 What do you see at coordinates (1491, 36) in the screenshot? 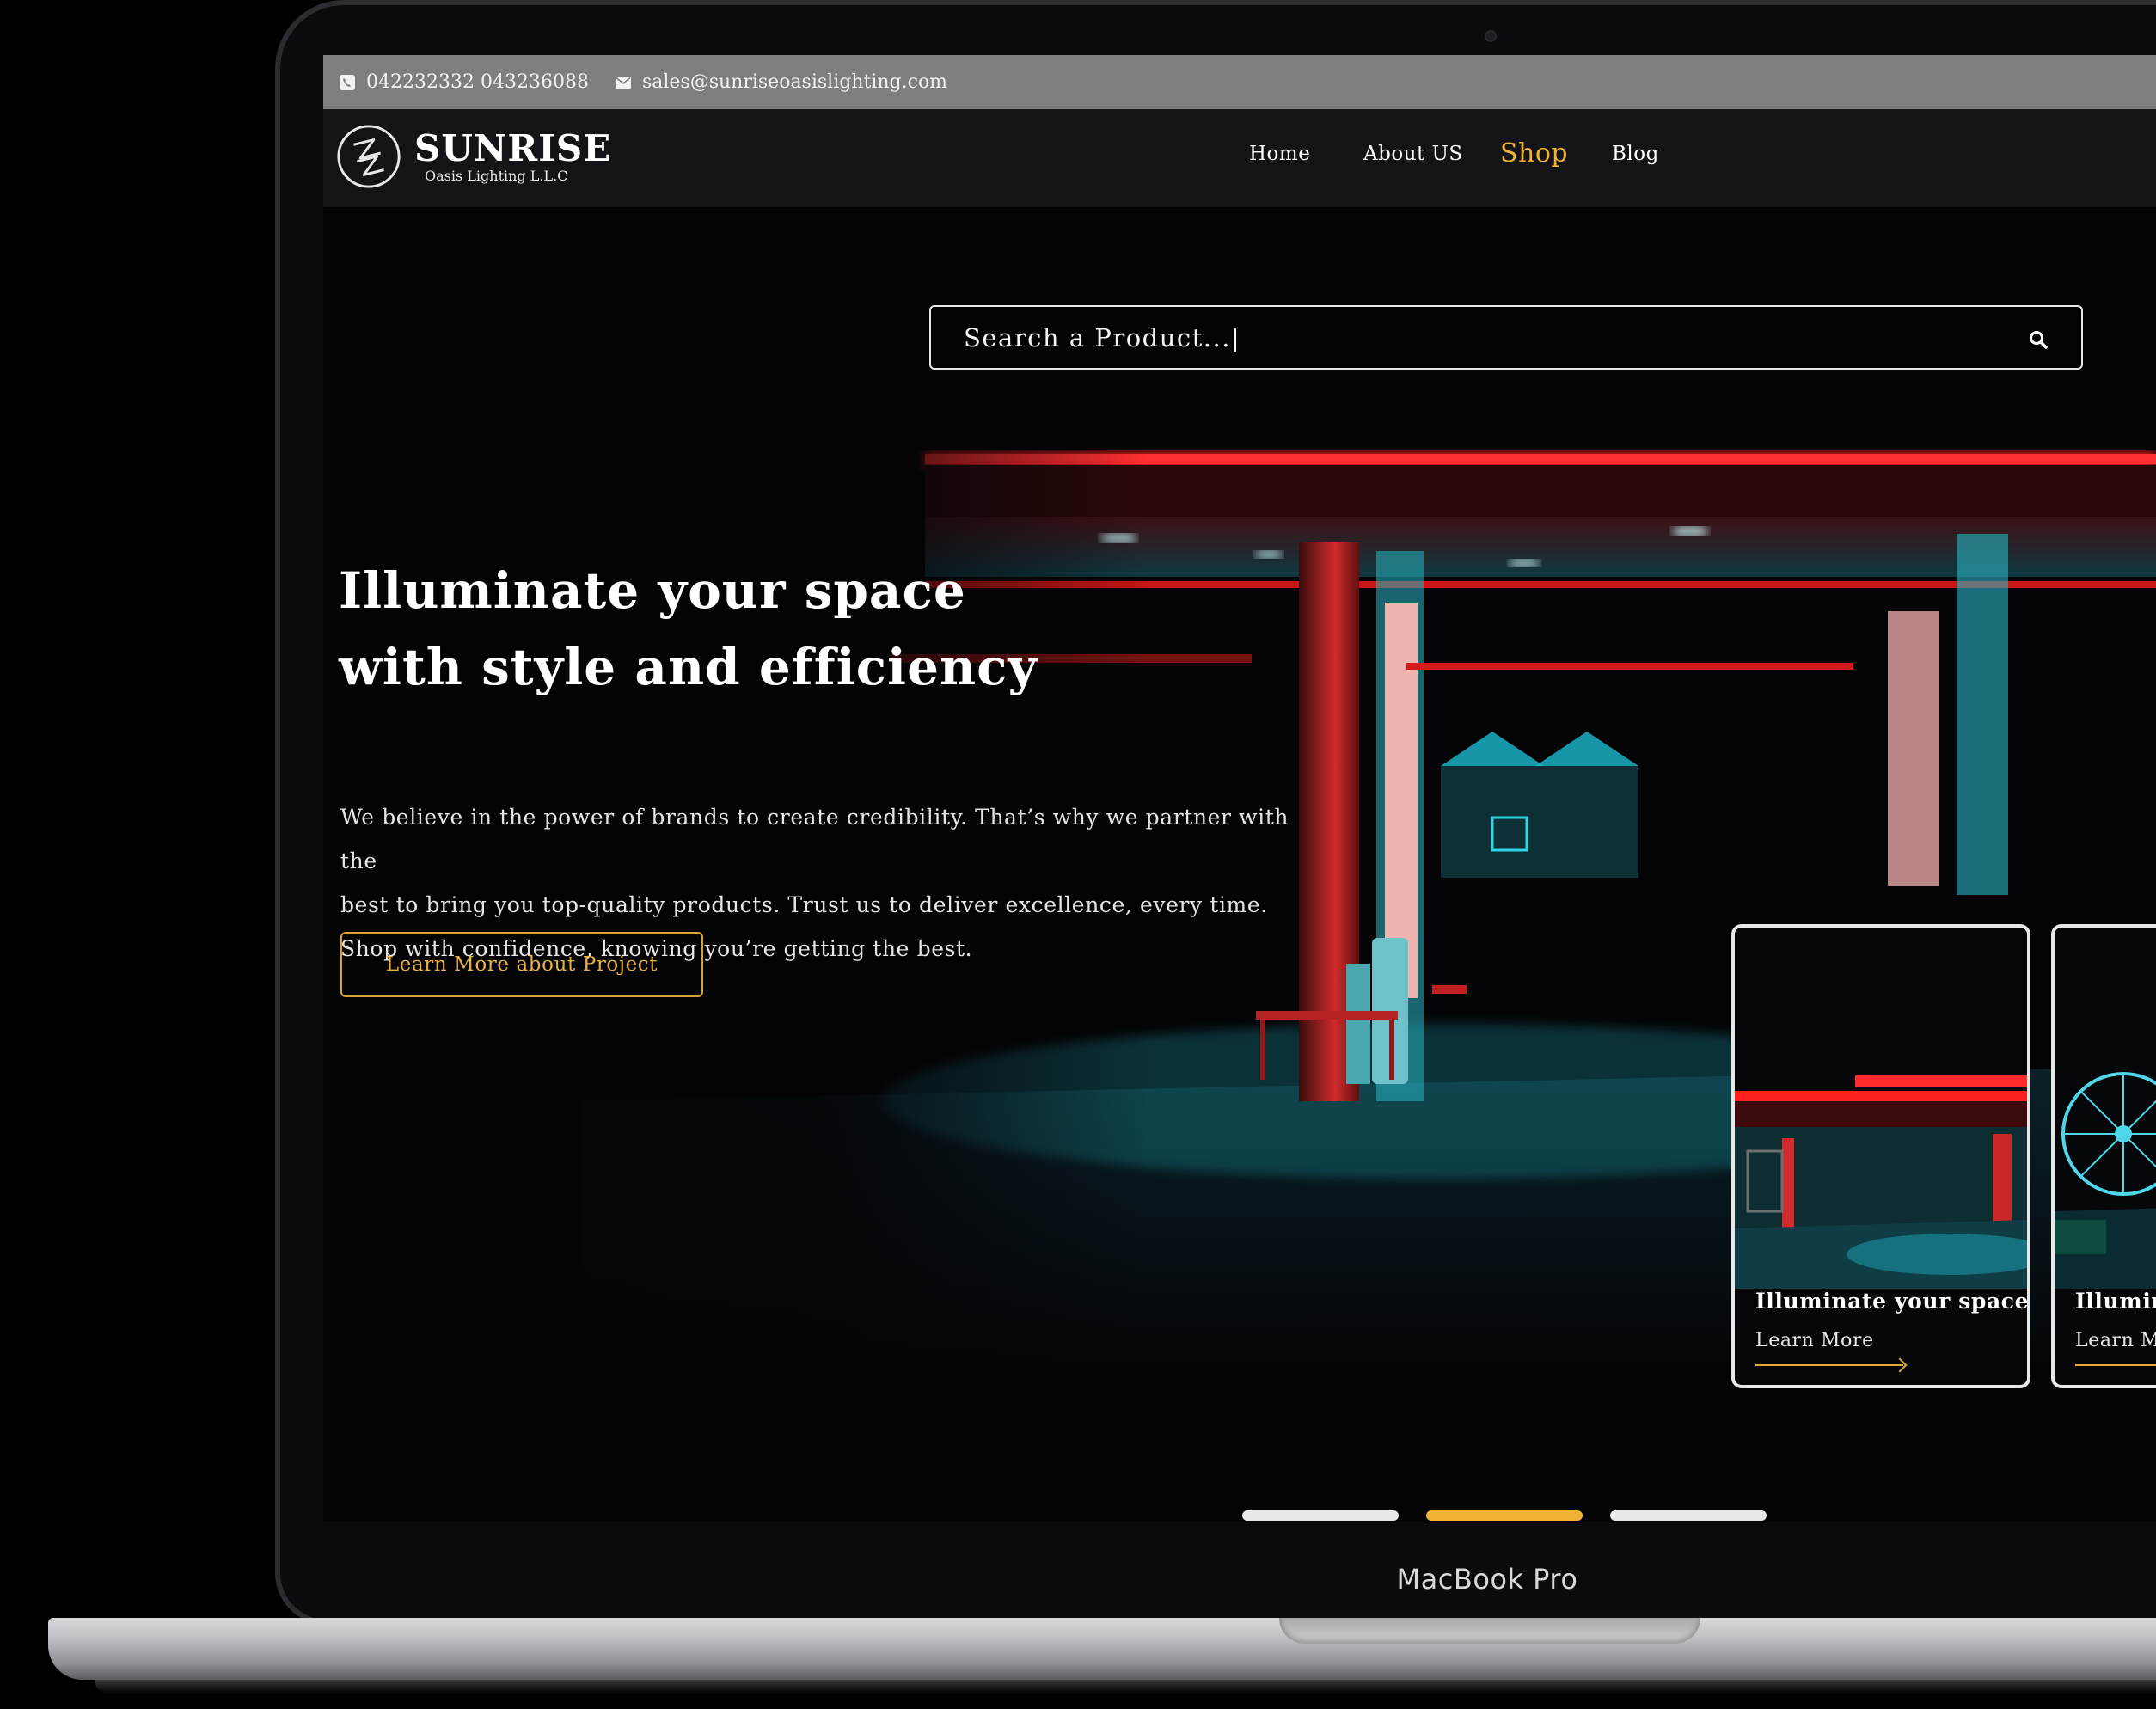
I see `webcam` at bounding box center [1491, 36].